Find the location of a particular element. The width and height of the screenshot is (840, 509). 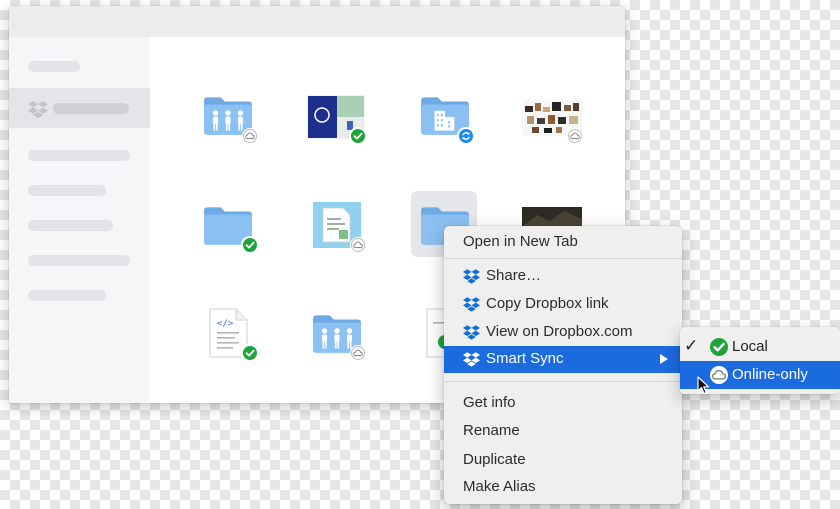

menu-item-label: Open in New Tab is located at coordinates (520, 241).